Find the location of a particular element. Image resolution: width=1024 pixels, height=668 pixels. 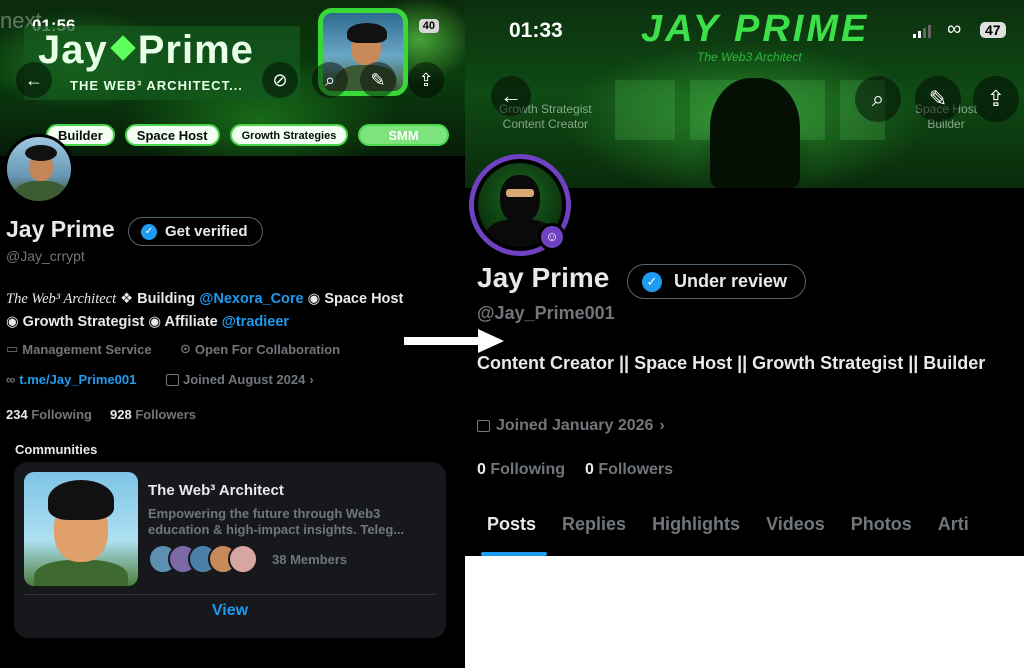

tab-posts: Posts is located at coordinates (507, 532).